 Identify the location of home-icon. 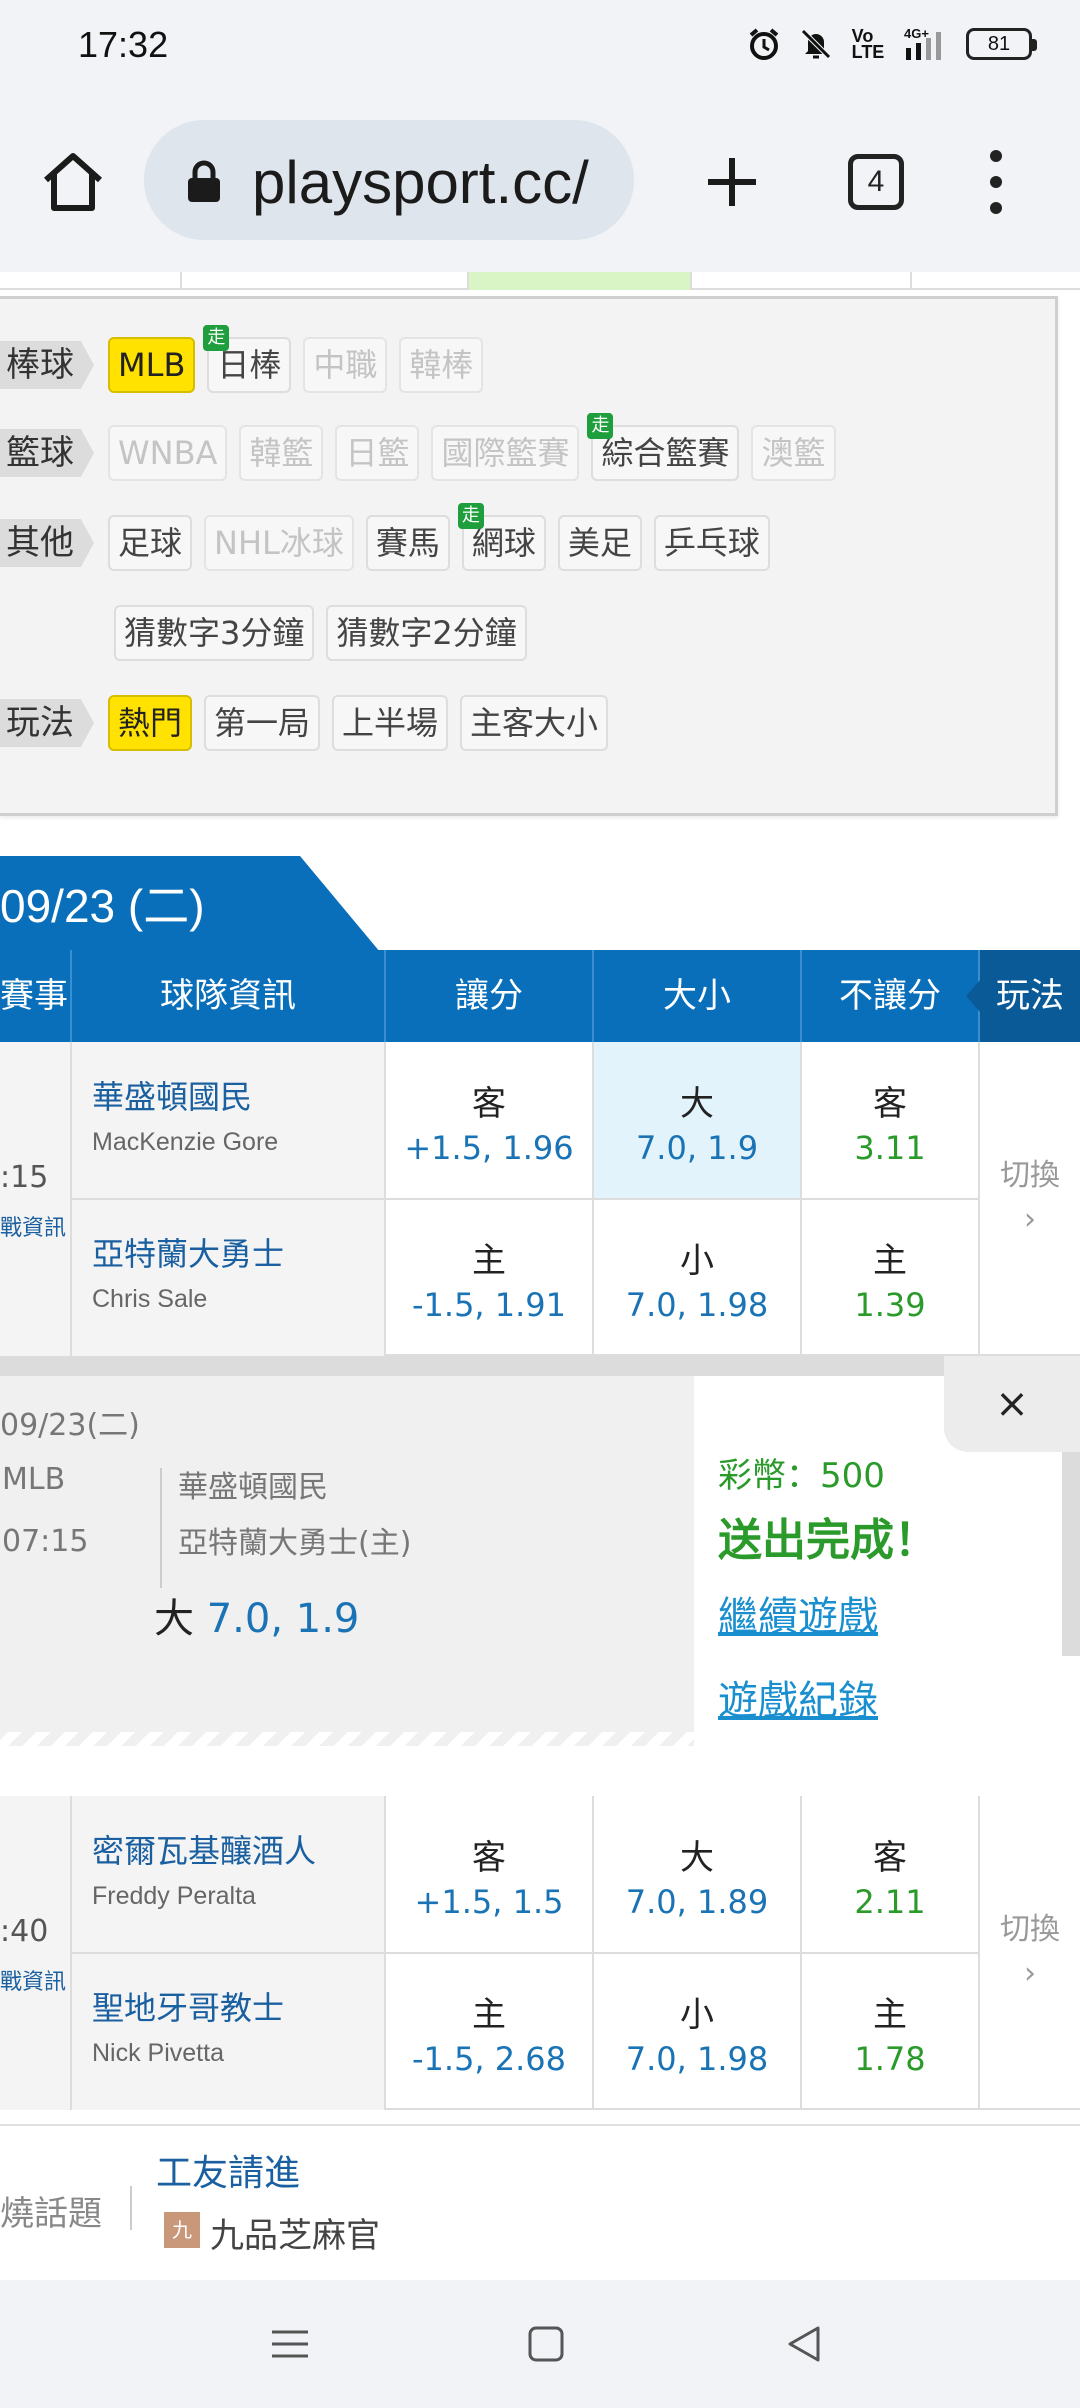
(73, 183).